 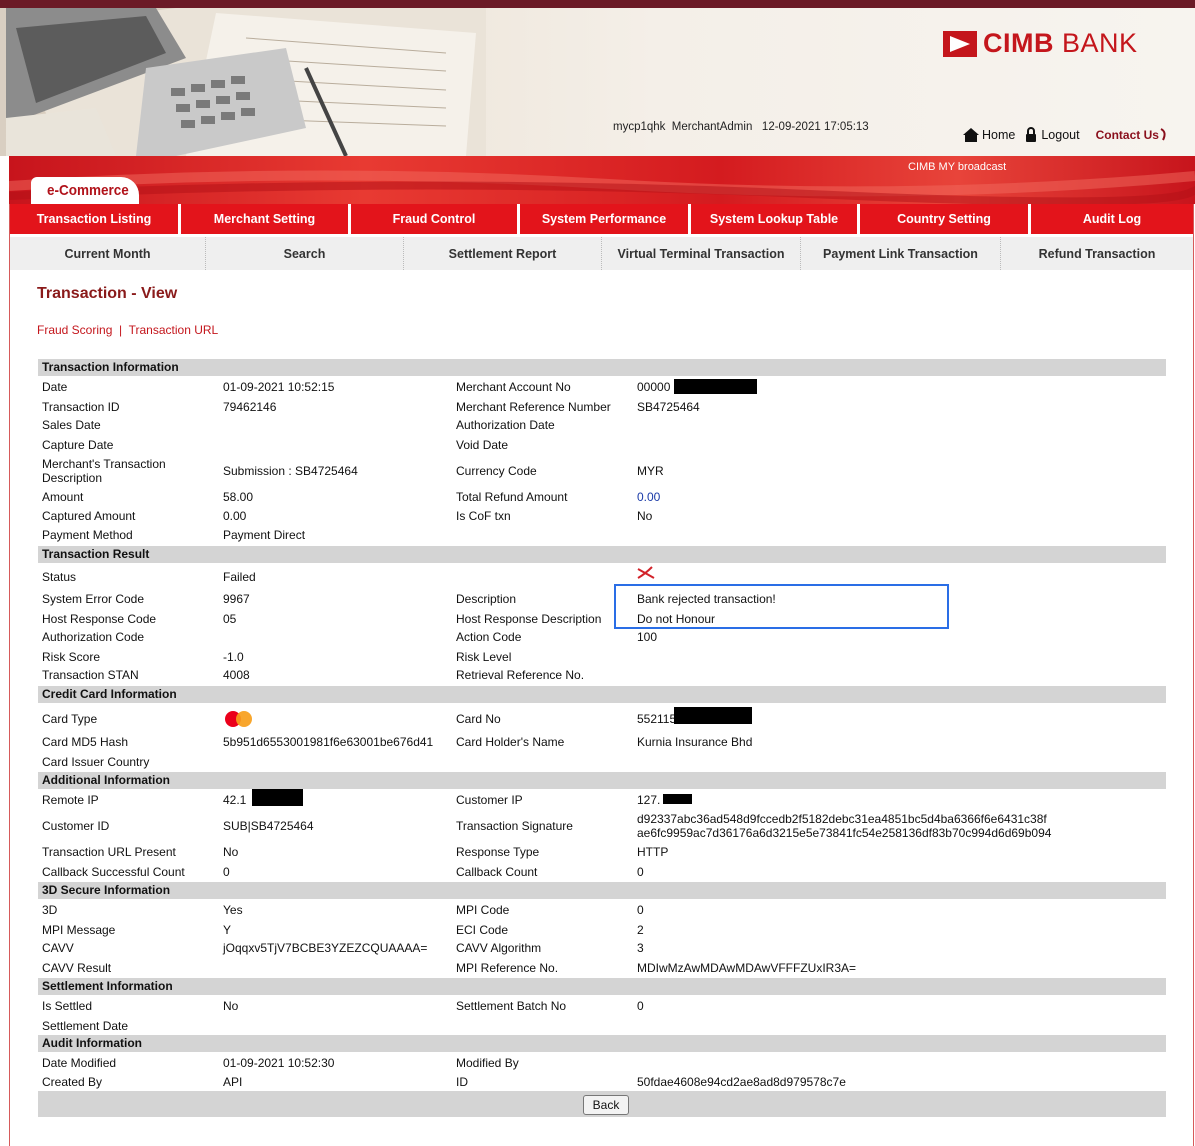 What do you see at coordinates (901, 253) in the screenshot?
I see `subnav-payment-link: Payment Link Transaction` at bounding box center [901, 253].